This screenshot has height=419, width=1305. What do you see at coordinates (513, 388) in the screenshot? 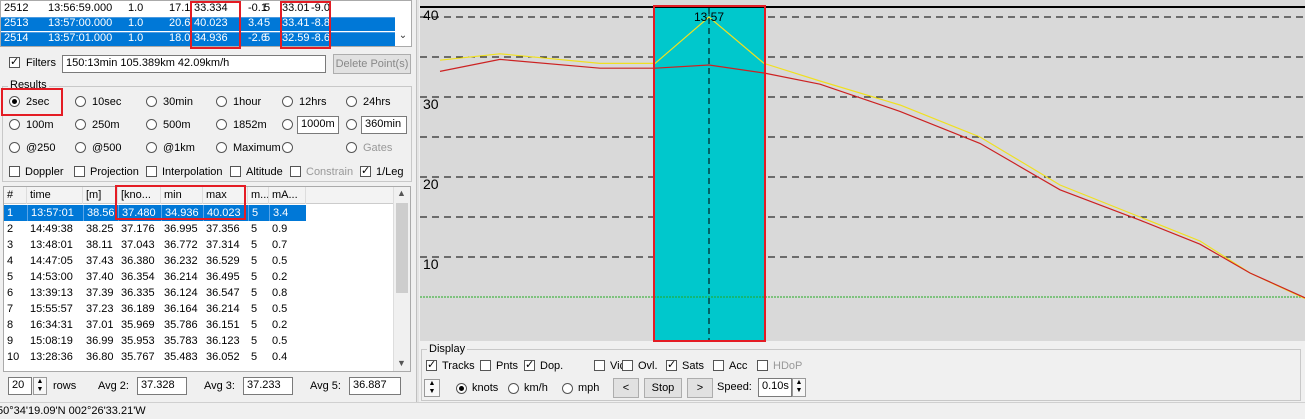
I see `unit-radio-kmh` at bounding box center [513, 388].